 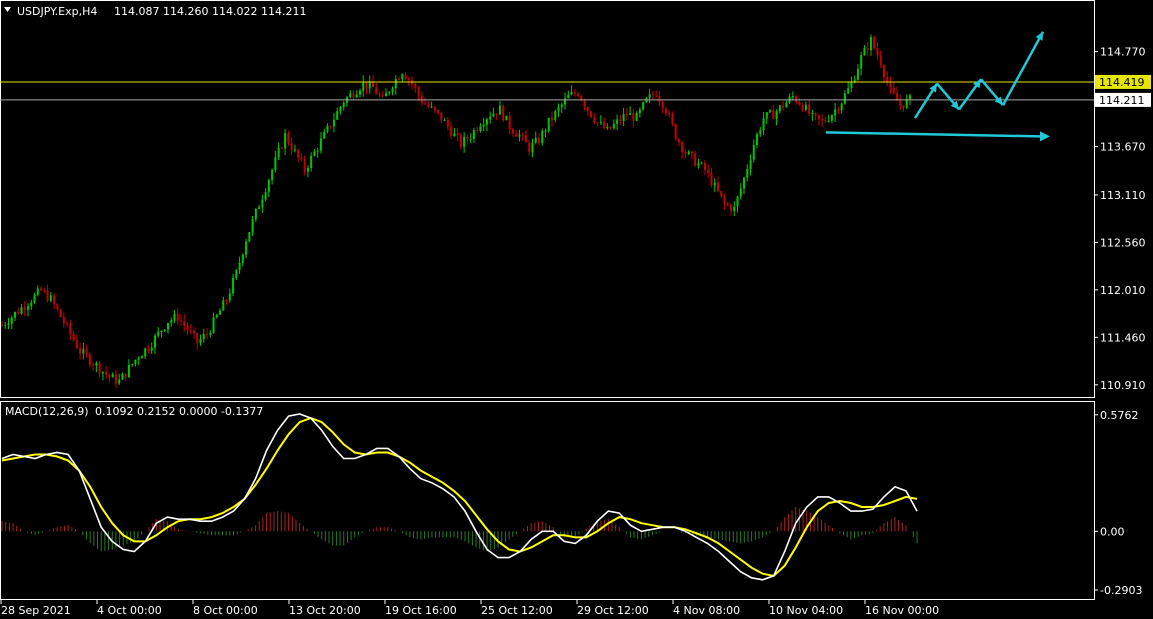 What do you see at coordinates (613, 610) in the screenshot?
I see `time-tick-label: 29 Oct 12:00` at bounding box center [613, 610].